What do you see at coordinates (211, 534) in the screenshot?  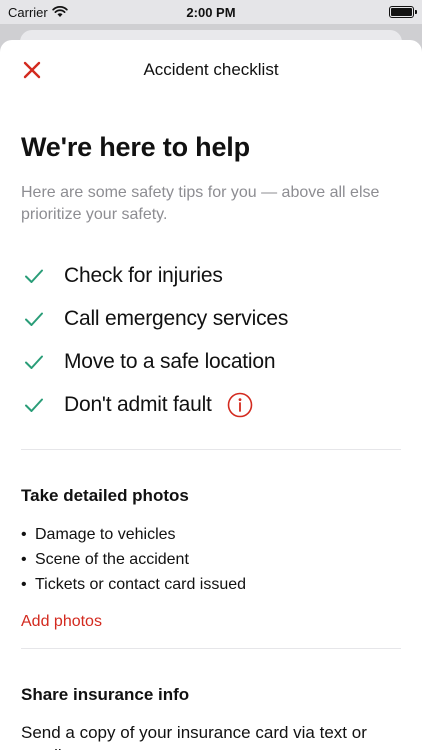 I see `list-item: • Damage to vehicles` at bounding box center [211, 534].